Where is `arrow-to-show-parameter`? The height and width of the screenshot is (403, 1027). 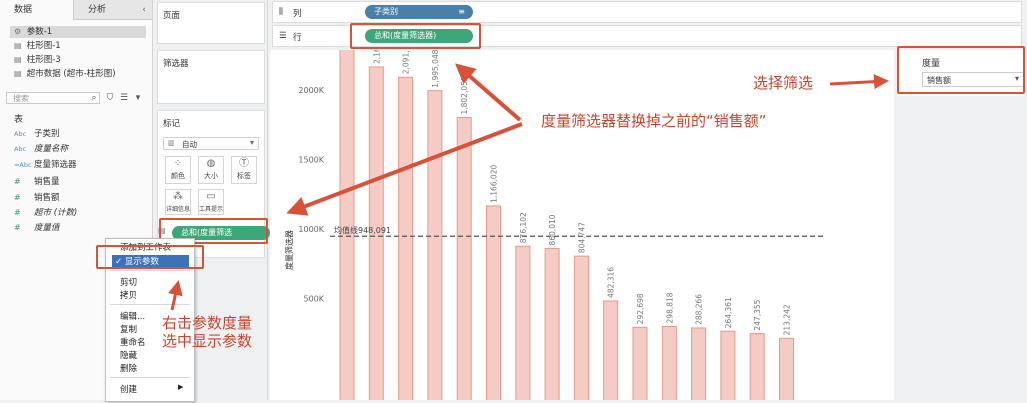
arrow-to-show-parameter is located at coordinates (175, 295).